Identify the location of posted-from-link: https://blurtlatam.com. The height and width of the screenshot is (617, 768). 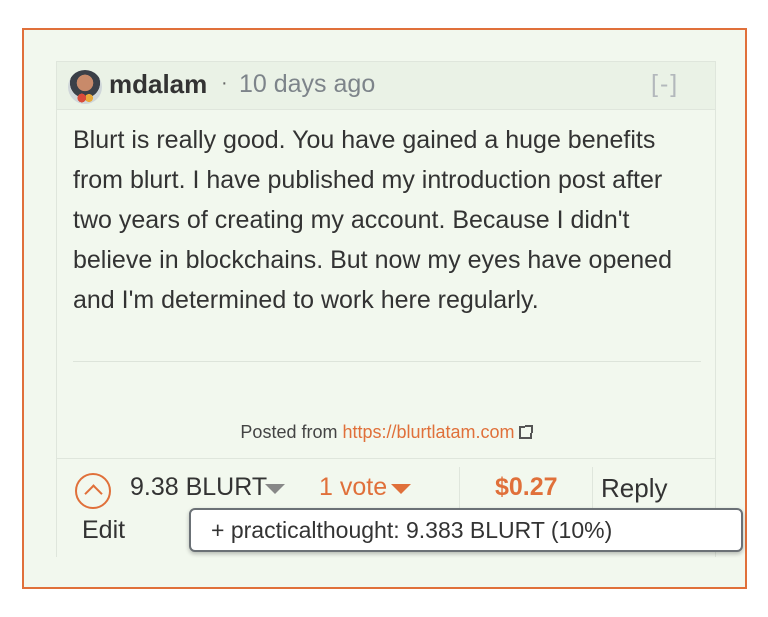
(428, 432).